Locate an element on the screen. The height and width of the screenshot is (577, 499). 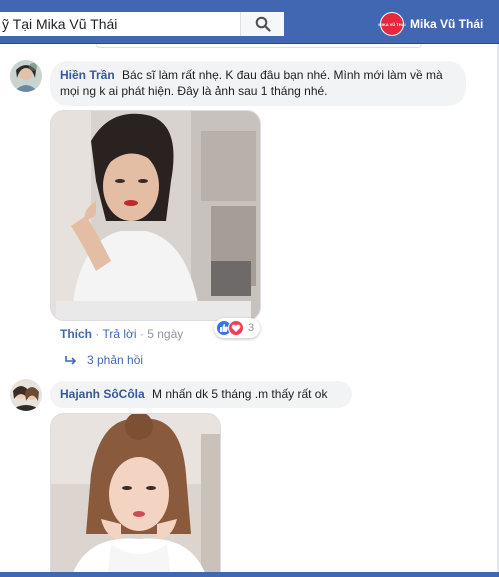
comment-author: Hiền Trần is located at coordinates (87, 75).